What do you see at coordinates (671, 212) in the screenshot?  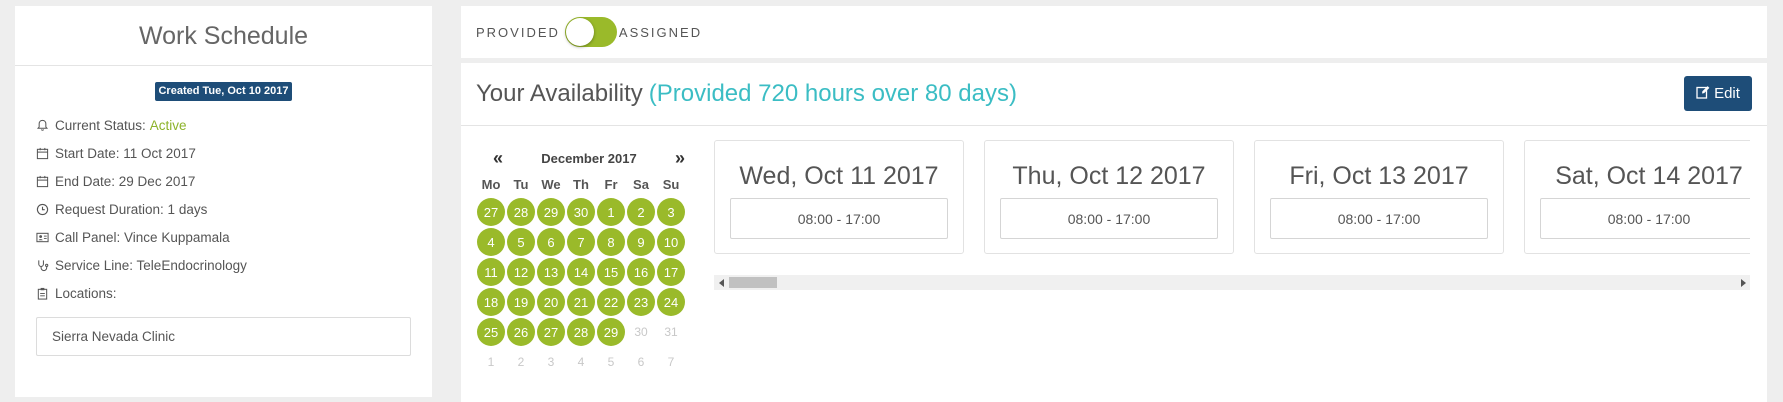 I see `calendar-day-available: 3` at bounding box center [671, 212].